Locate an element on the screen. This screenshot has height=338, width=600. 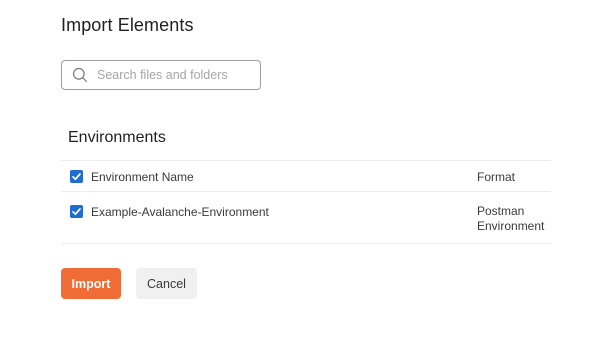
environment-format-cell: Postman Environment is located at coordinates (511, 218).